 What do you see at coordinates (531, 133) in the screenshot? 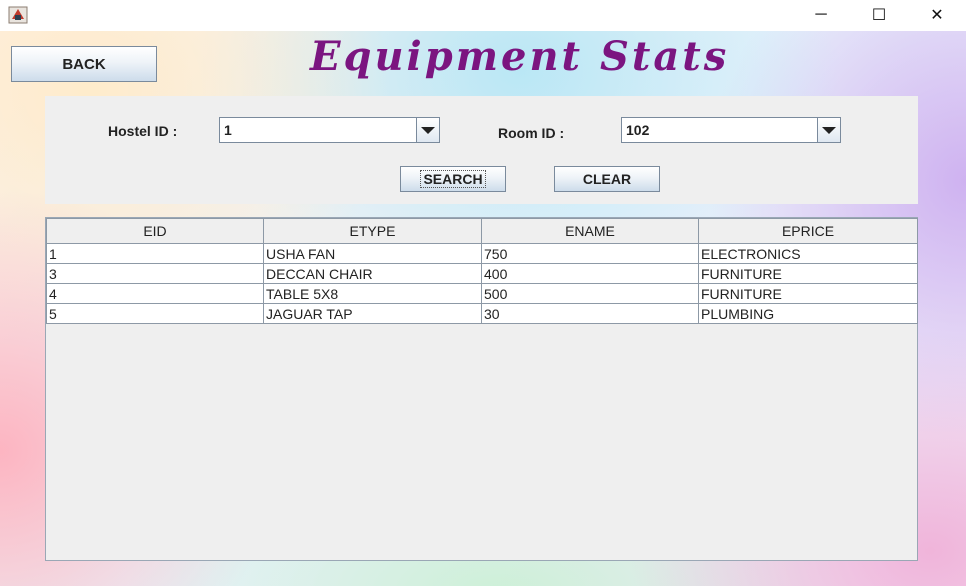
I see `room-id-label: Room ID :` at bounding box center [531, 133].